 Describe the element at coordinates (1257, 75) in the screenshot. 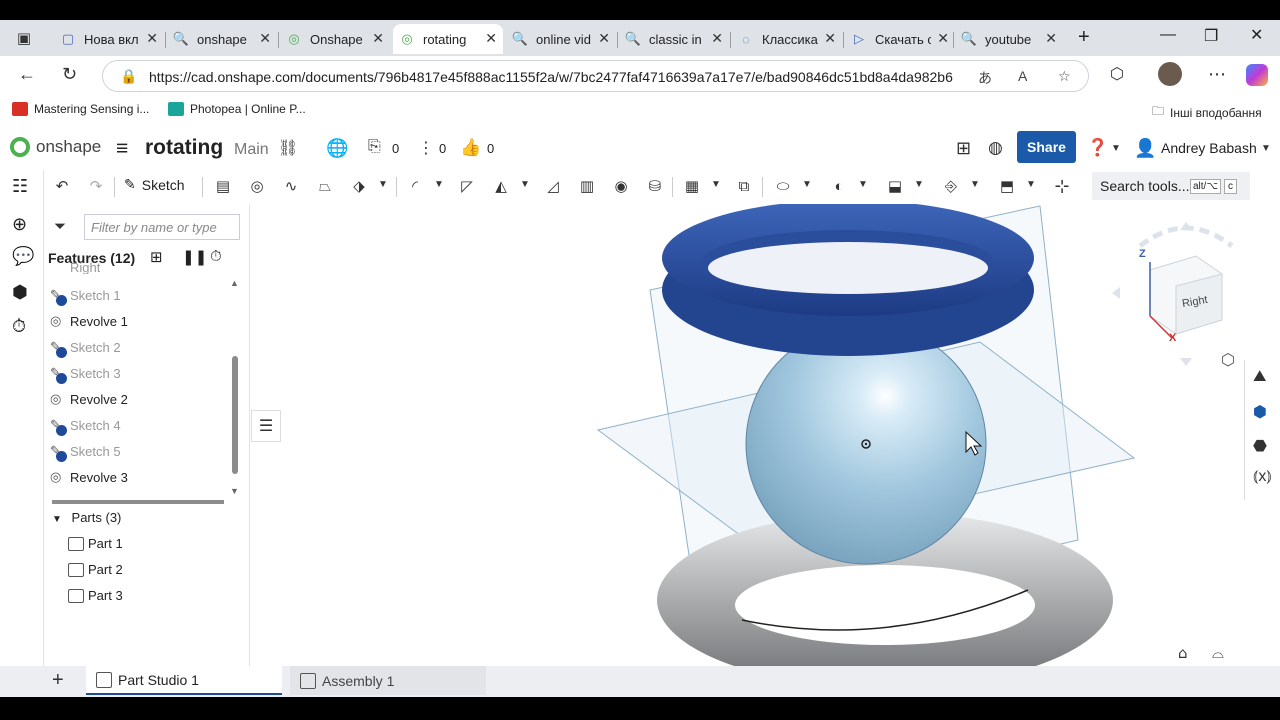

I see `copilot-icon` at that location.